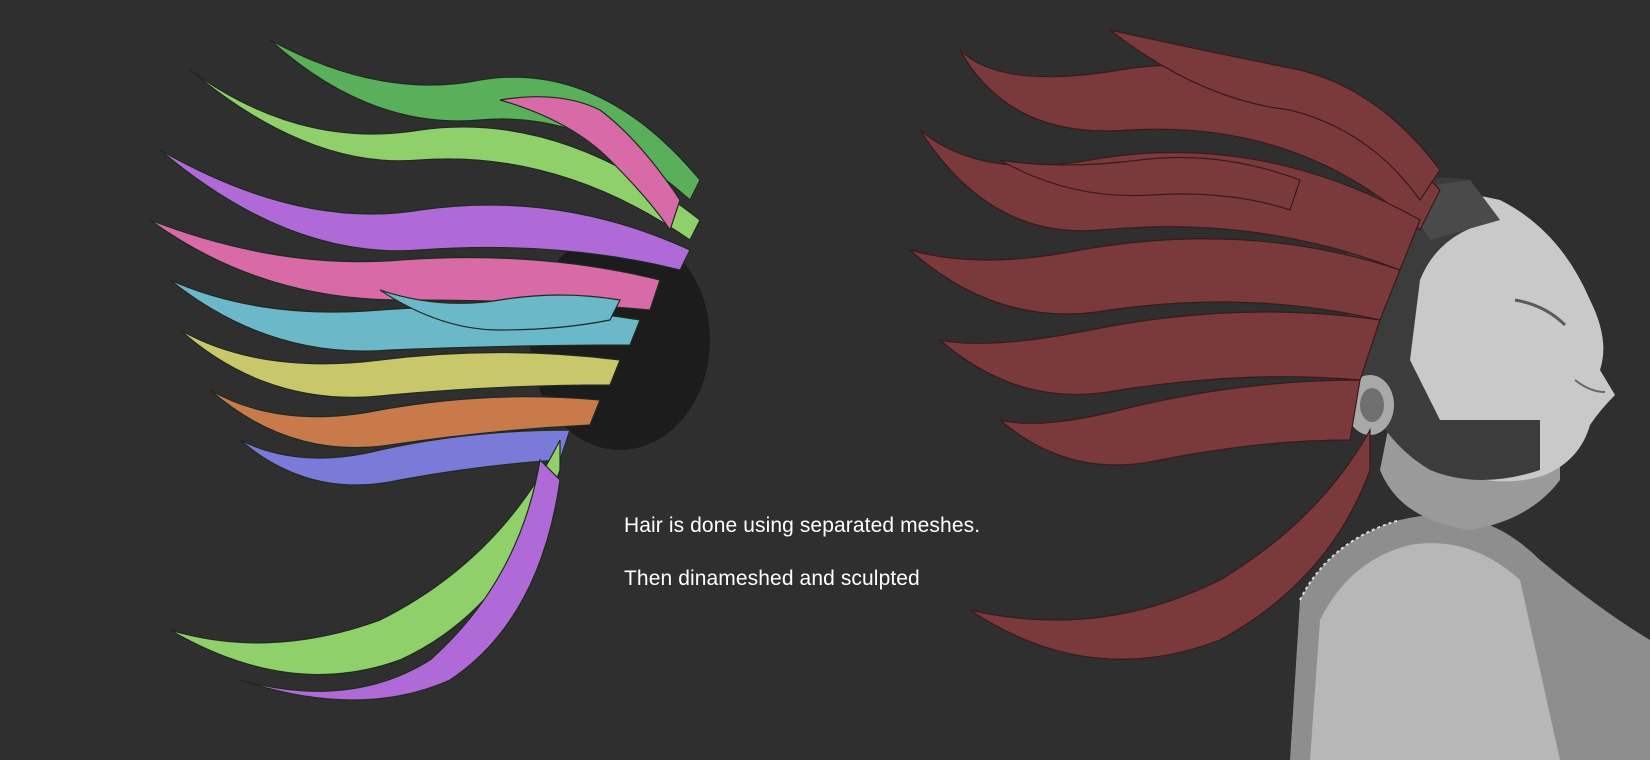 The image size is (1650, 760). I want to click on caption-line-1: Hair is done using separated meshes., so click(802, 525).